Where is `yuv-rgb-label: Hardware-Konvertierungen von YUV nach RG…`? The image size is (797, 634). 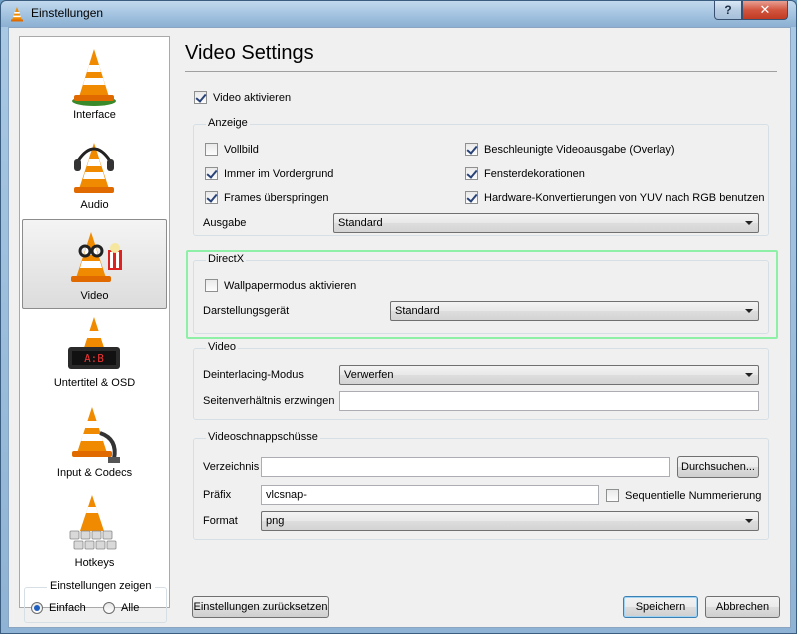
yuv-rgb-label: Hardware-Konvertierungen von YUV nach RG… is located at coordinates (624, 197).